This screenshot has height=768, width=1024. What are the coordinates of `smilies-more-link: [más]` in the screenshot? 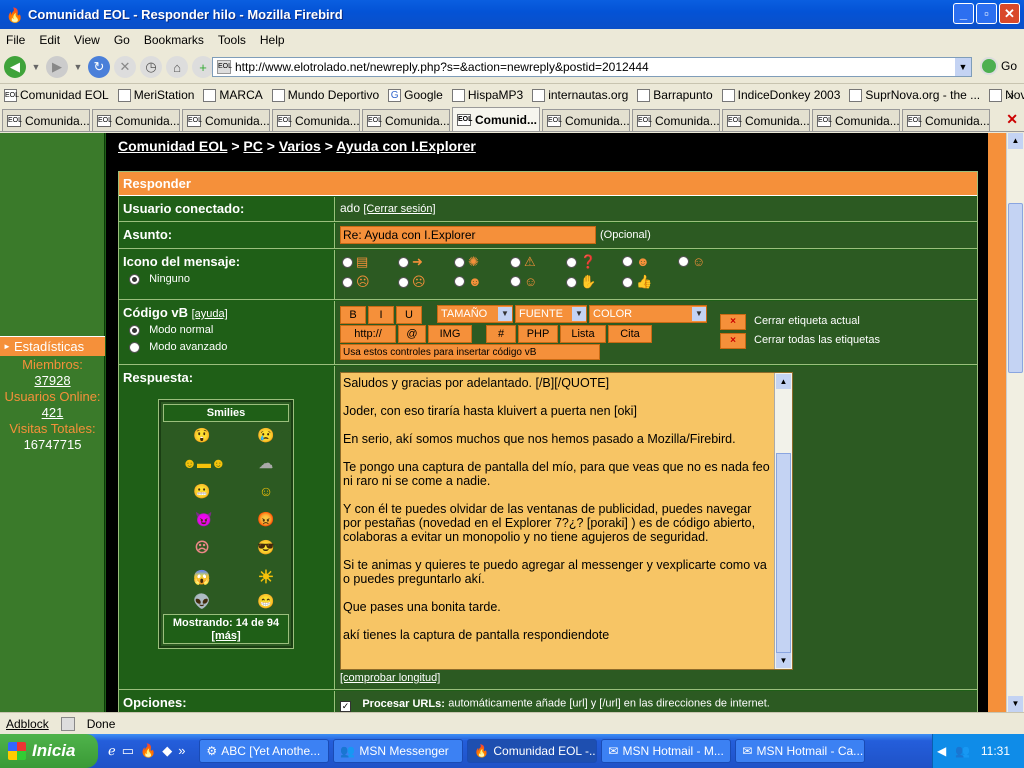 It's located at (226, 636).